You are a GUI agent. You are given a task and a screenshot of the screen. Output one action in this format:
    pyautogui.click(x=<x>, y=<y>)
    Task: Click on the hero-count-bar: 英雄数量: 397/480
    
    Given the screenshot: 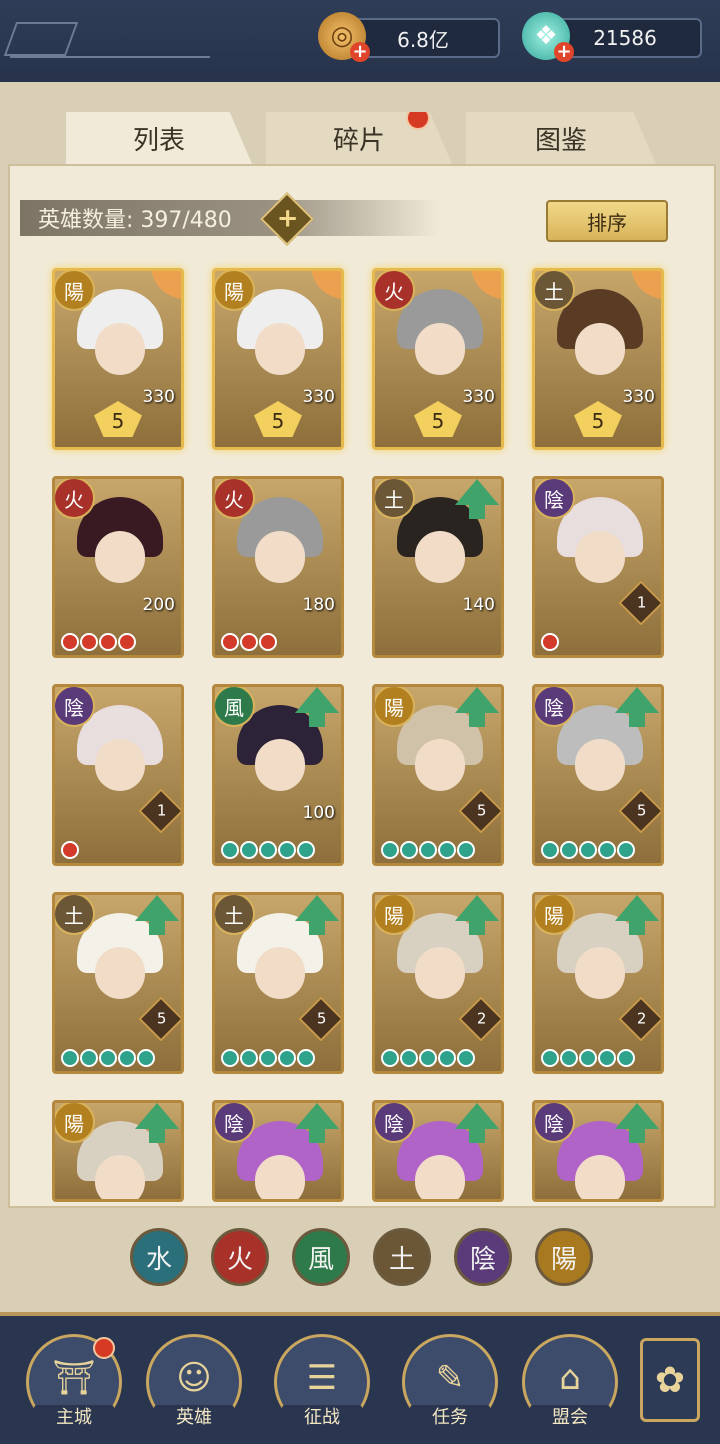 What is the action you would take?
    pyautogui.click(x=230, y=218)
    